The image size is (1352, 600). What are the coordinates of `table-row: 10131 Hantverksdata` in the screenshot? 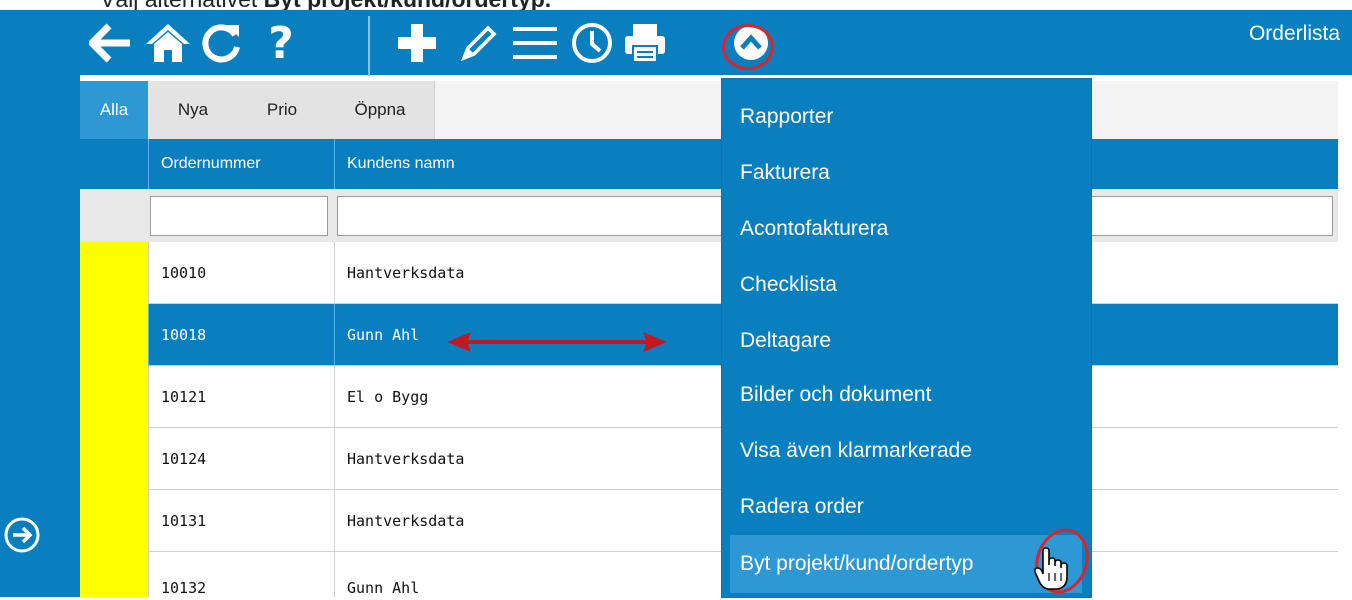 It's located at (709, 521).